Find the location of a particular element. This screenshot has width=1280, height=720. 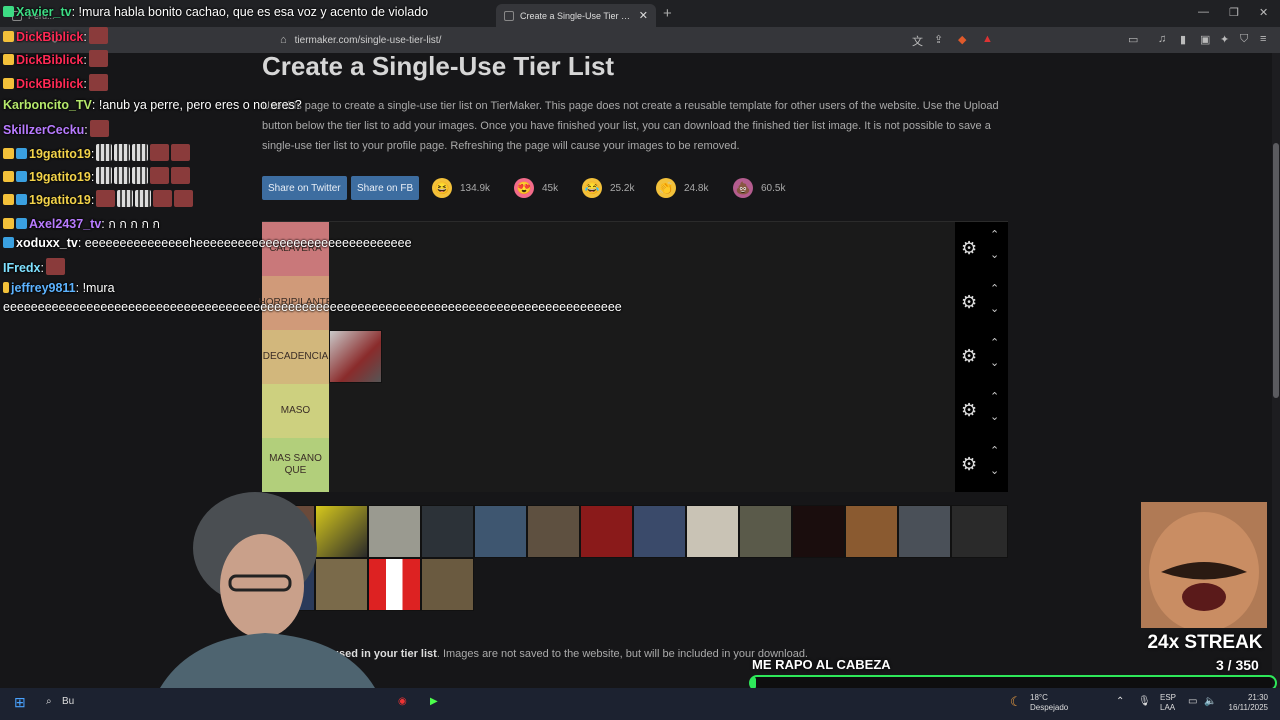

taskbar-search: Bu is located at coordinates (68, 701).